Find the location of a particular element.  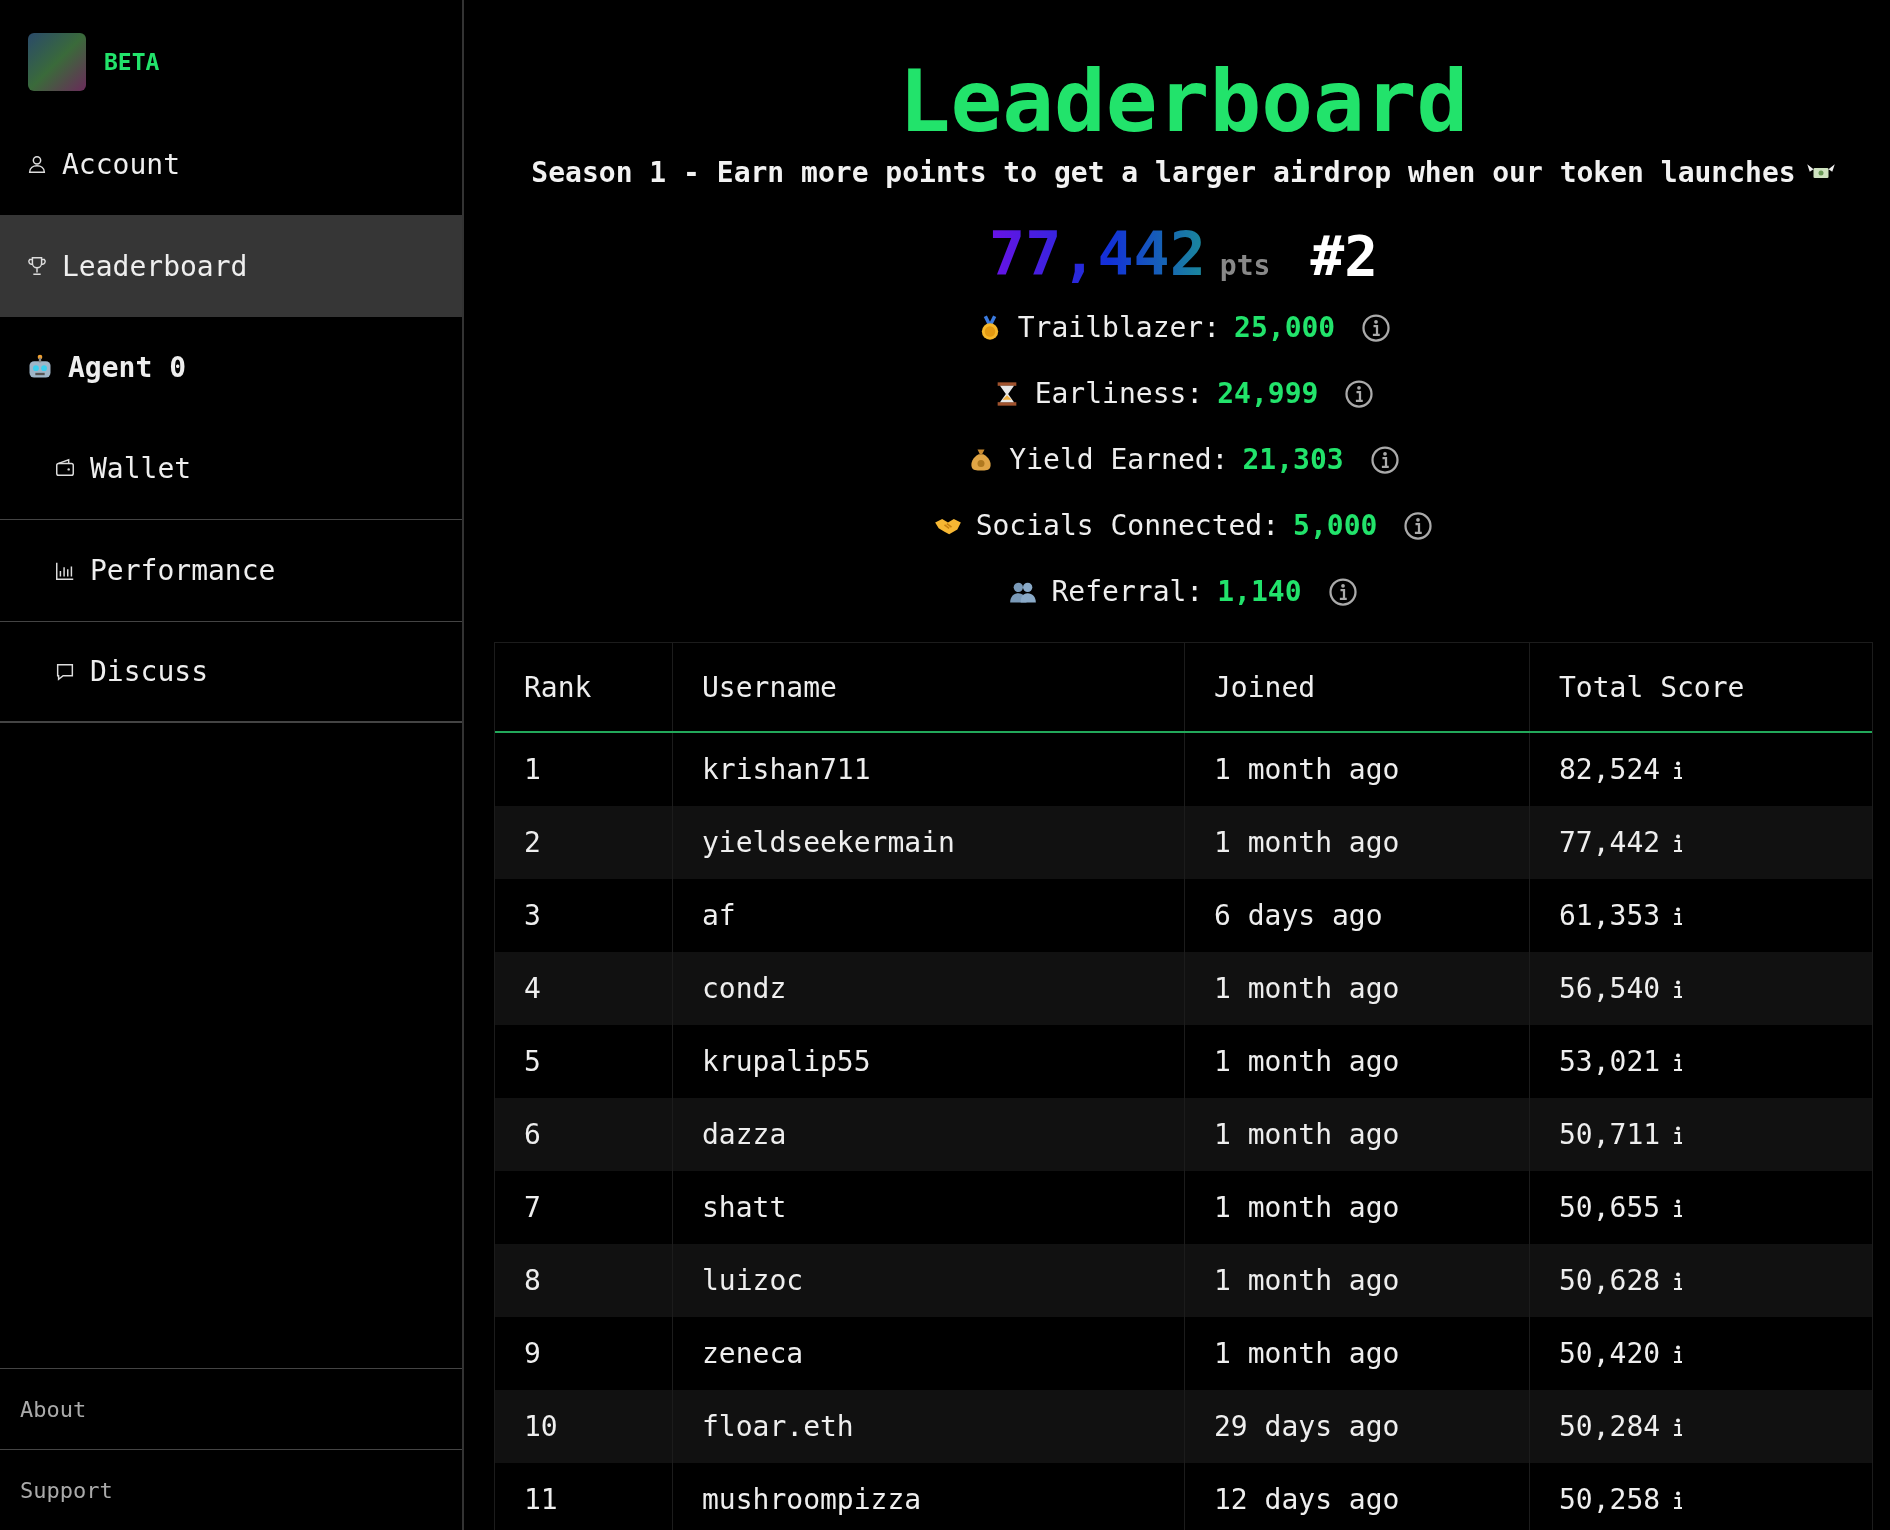

score-category-label: Socials Connected: is located at coordinates (1127, 525).